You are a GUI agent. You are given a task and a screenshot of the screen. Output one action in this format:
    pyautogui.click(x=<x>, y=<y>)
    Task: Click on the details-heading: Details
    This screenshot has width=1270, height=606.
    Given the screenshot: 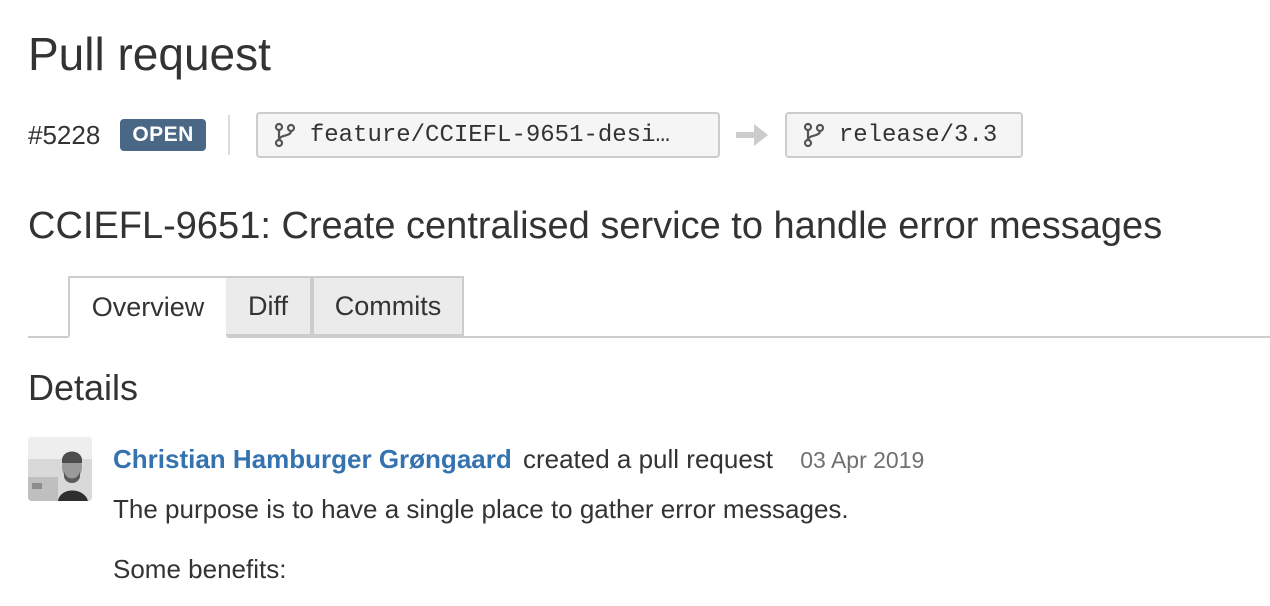 What is the action you would take?
    pyautogui.click(x=83, y=387)
    